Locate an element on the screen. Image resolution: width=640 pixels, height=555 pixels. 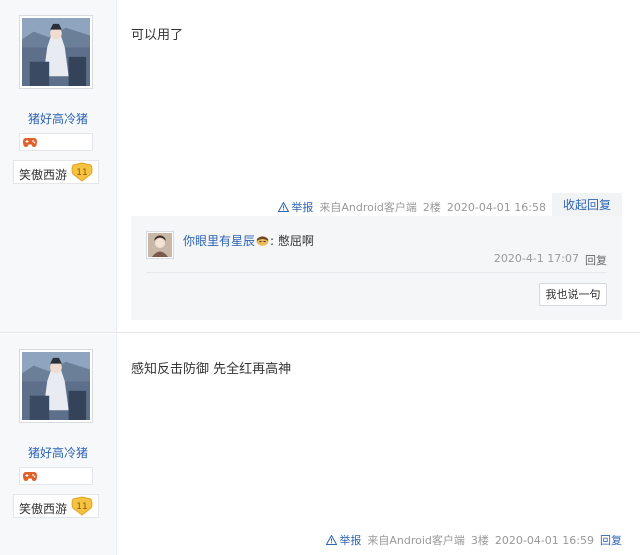
sub-reply-line: 你眼里有星辰 : 憋屈啊 is located at coordinates (248, 240).